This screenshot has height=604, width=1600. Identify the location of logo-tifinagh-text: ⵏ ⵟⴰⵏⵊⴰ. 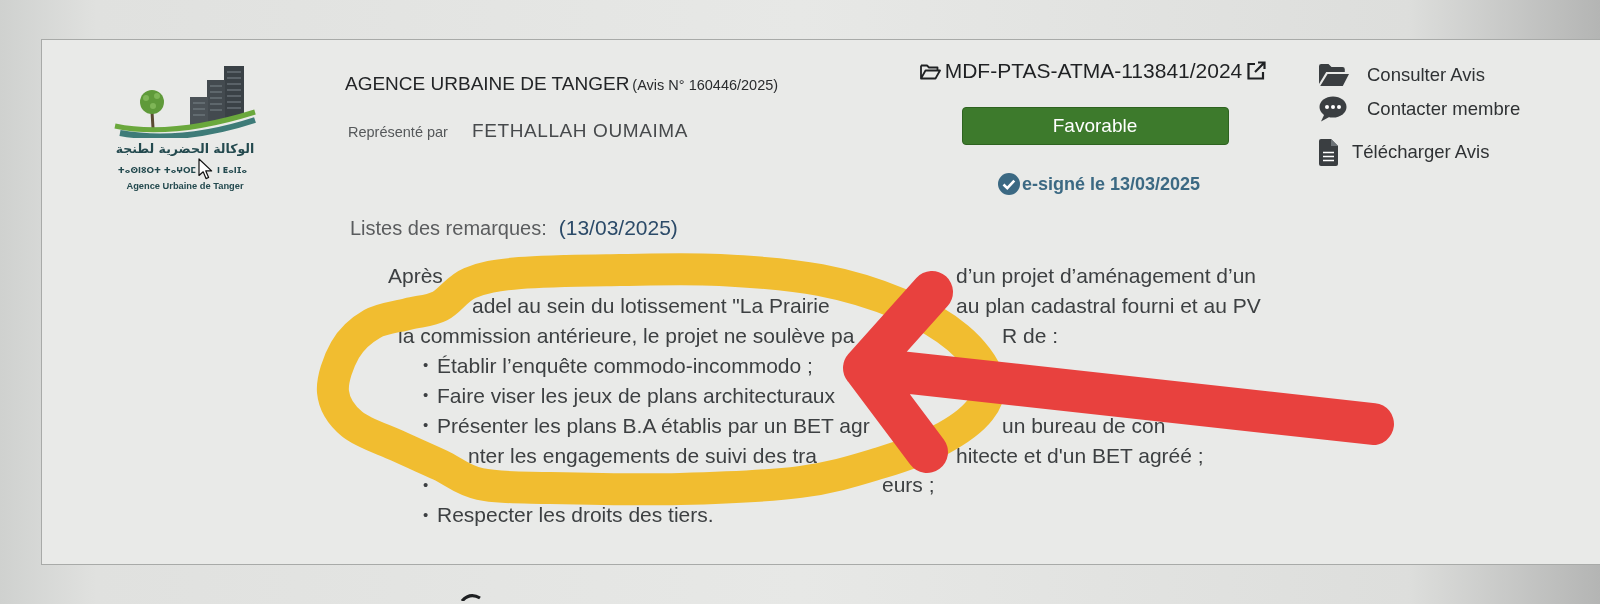
(232, 171).